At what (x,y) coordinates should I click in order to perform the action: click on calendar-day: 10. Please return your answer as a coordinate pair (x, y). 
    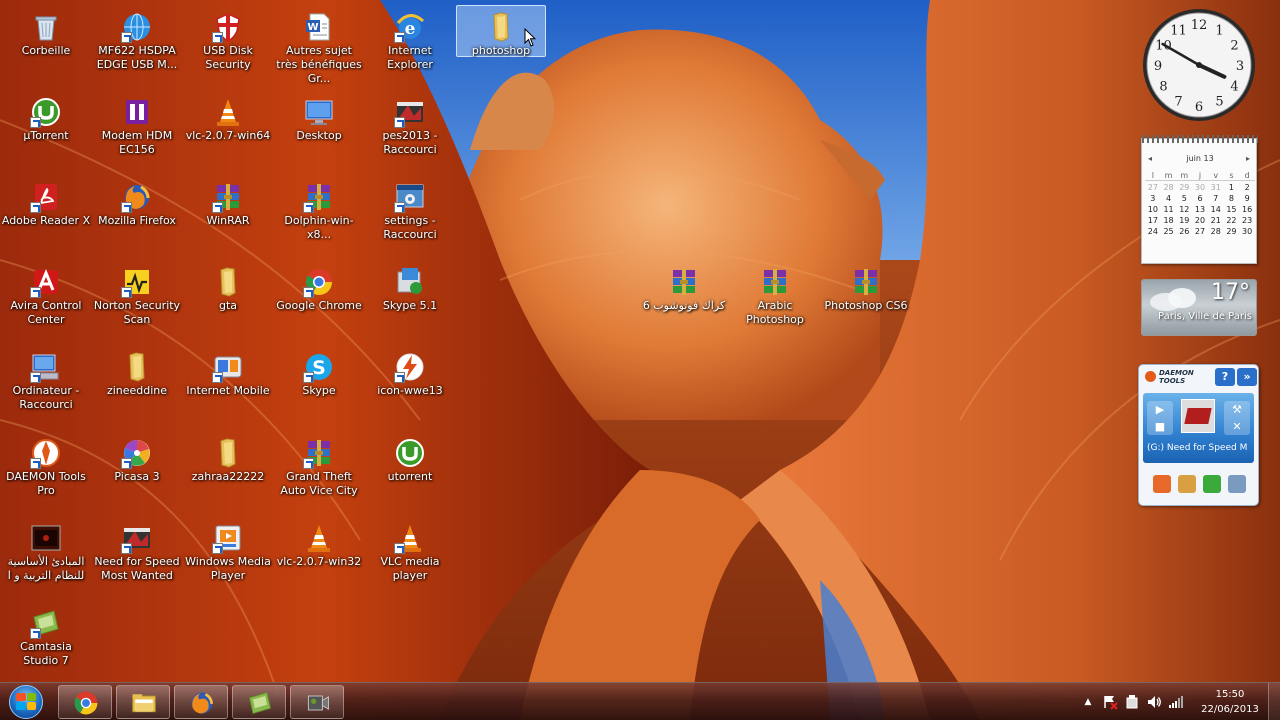
    Looking at the image, I should click on (1153, 209).